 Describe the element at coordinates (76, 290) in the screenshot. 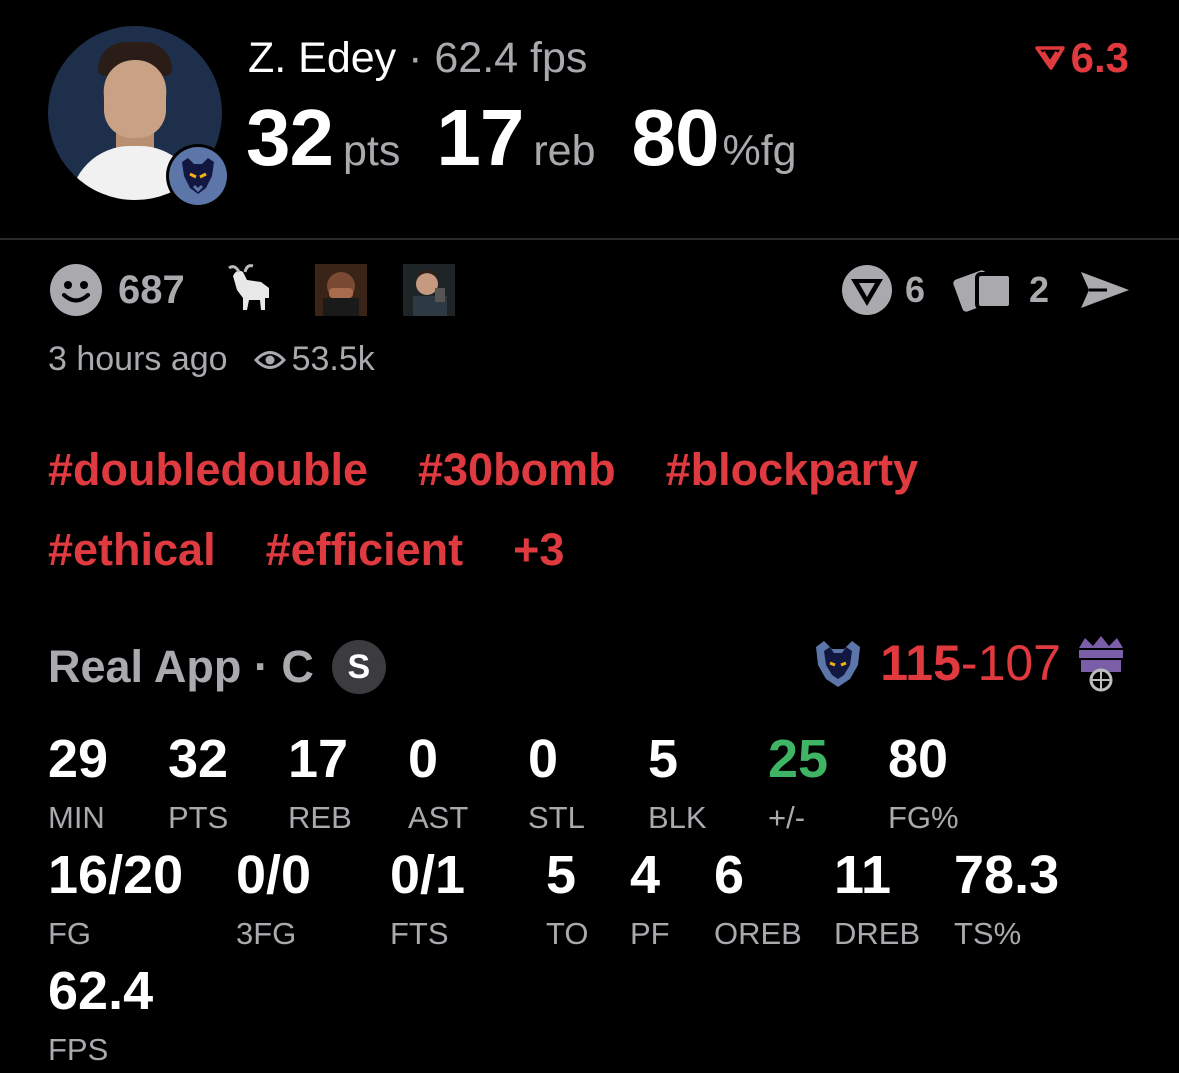

I see `smiley-icon` at that location.